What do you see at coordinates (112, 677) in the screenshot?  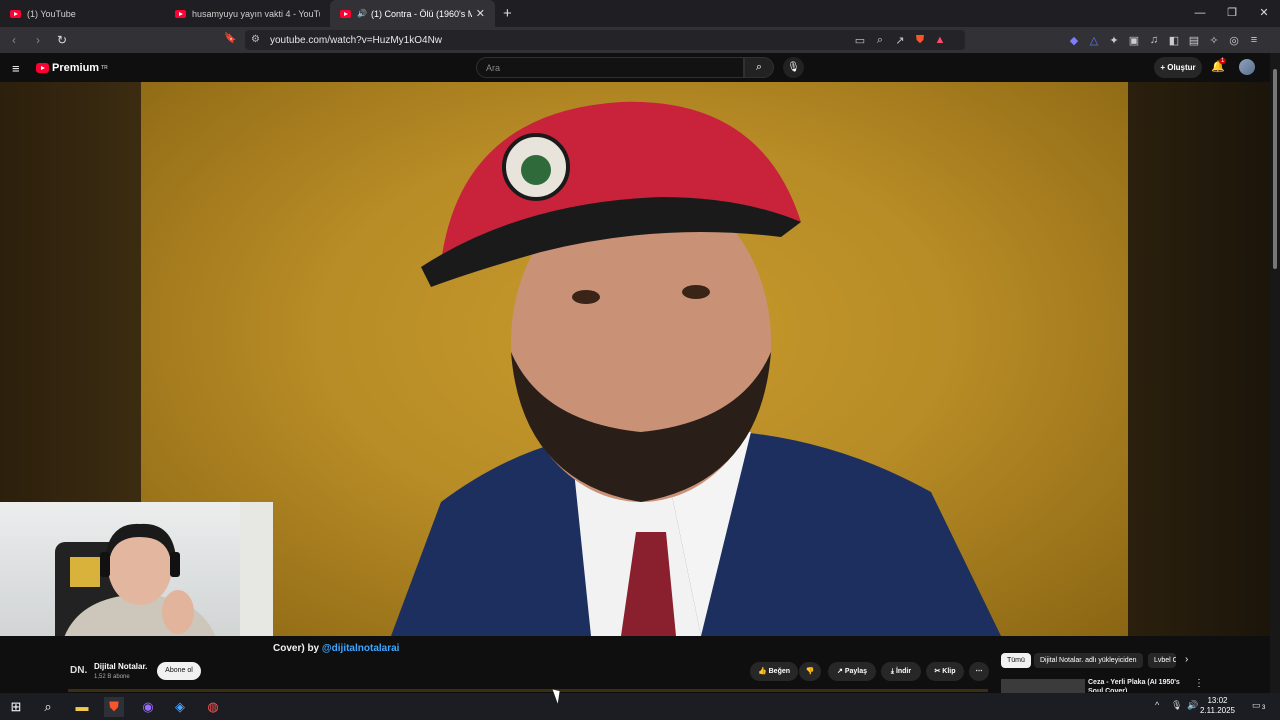 I see `subscriber-count: 1,52 B abone` at bounding box center [112, 677].